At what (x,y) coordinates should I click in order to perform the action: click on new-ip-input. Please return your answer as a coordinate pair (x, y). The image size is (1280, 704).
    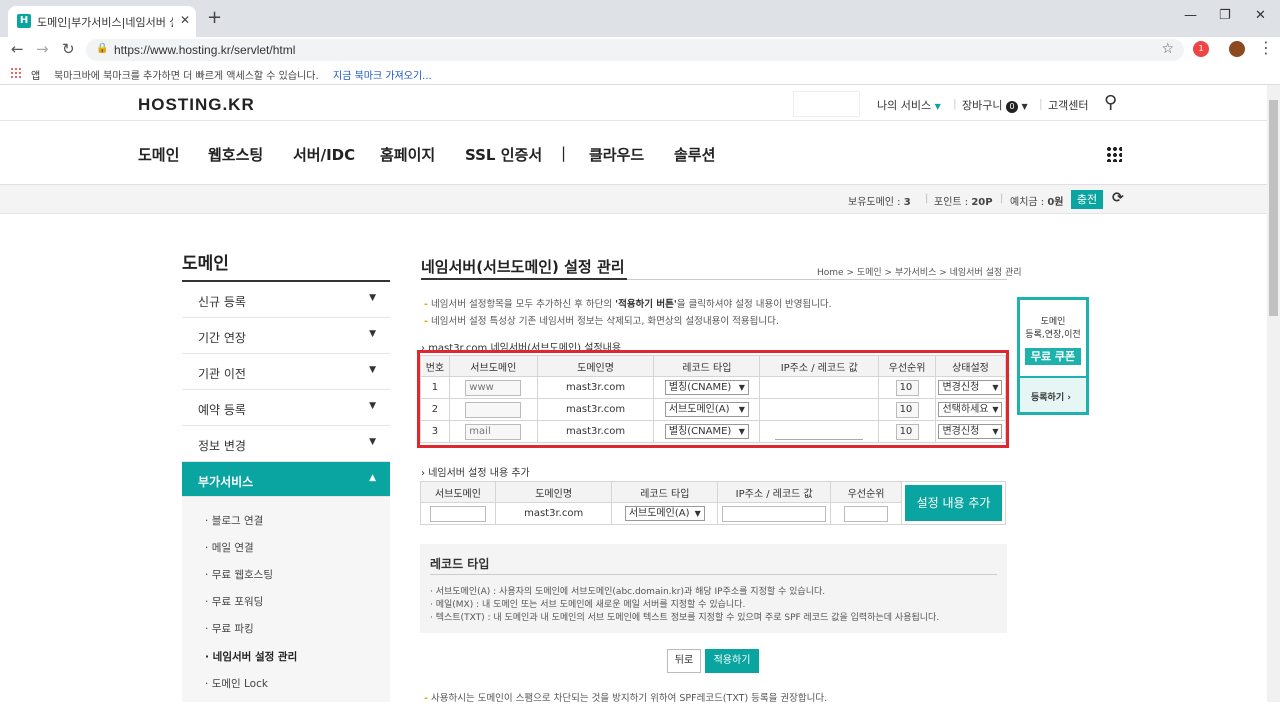
    Looking at the image, I should click on (774, 513).